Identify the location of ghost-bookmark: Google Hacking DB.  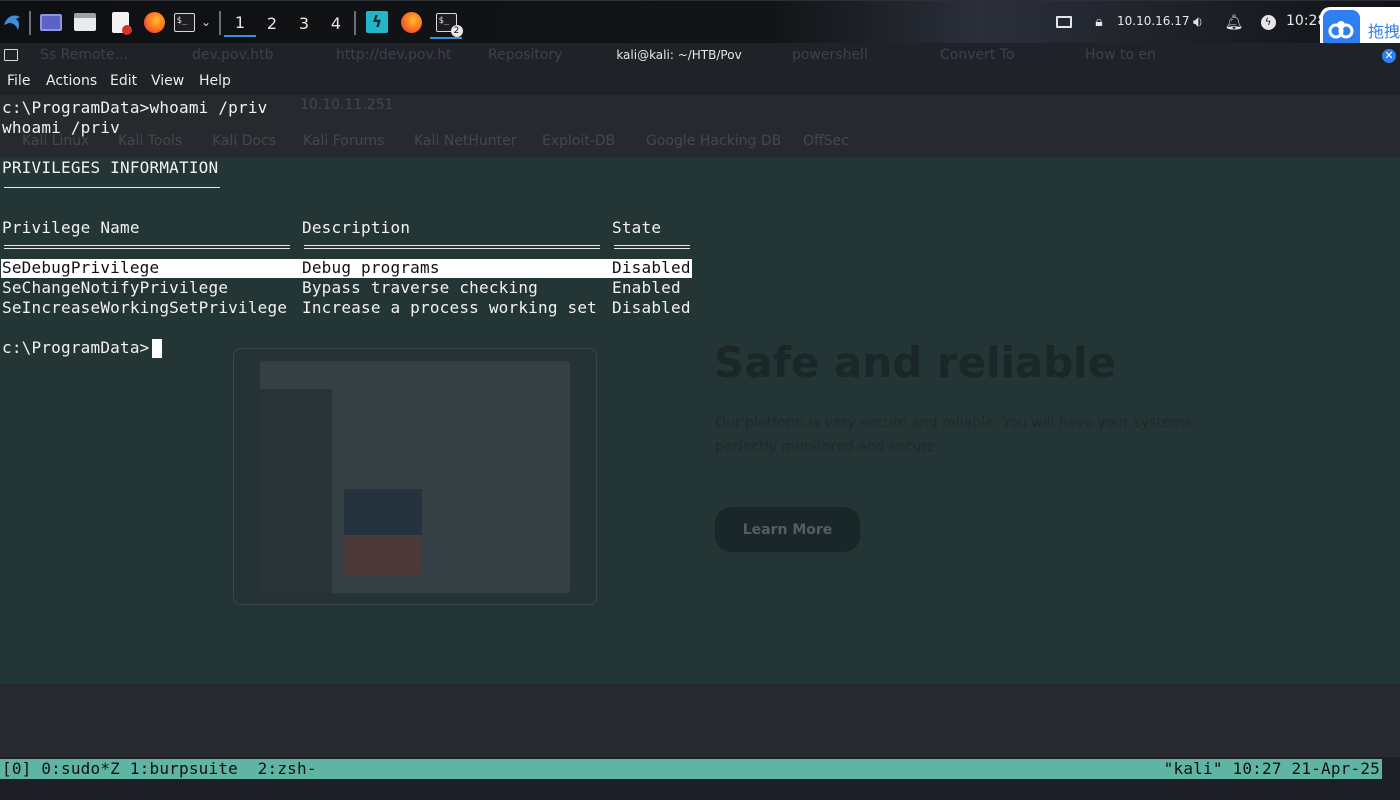
(714, 141).